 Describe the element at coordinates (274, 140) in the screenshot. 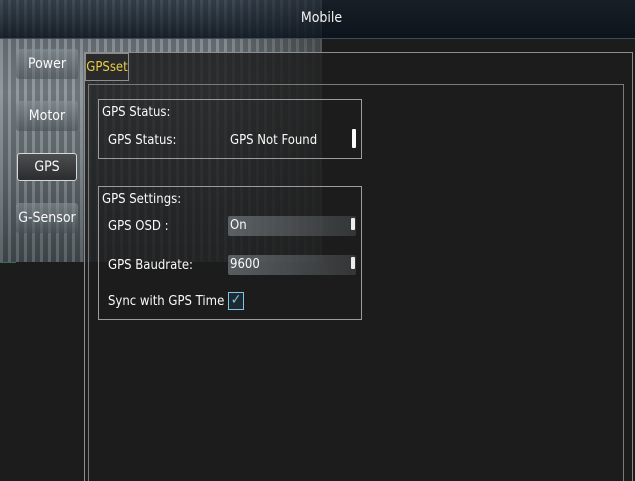

I see `gps-status-value: GPS Not Found` at that location.